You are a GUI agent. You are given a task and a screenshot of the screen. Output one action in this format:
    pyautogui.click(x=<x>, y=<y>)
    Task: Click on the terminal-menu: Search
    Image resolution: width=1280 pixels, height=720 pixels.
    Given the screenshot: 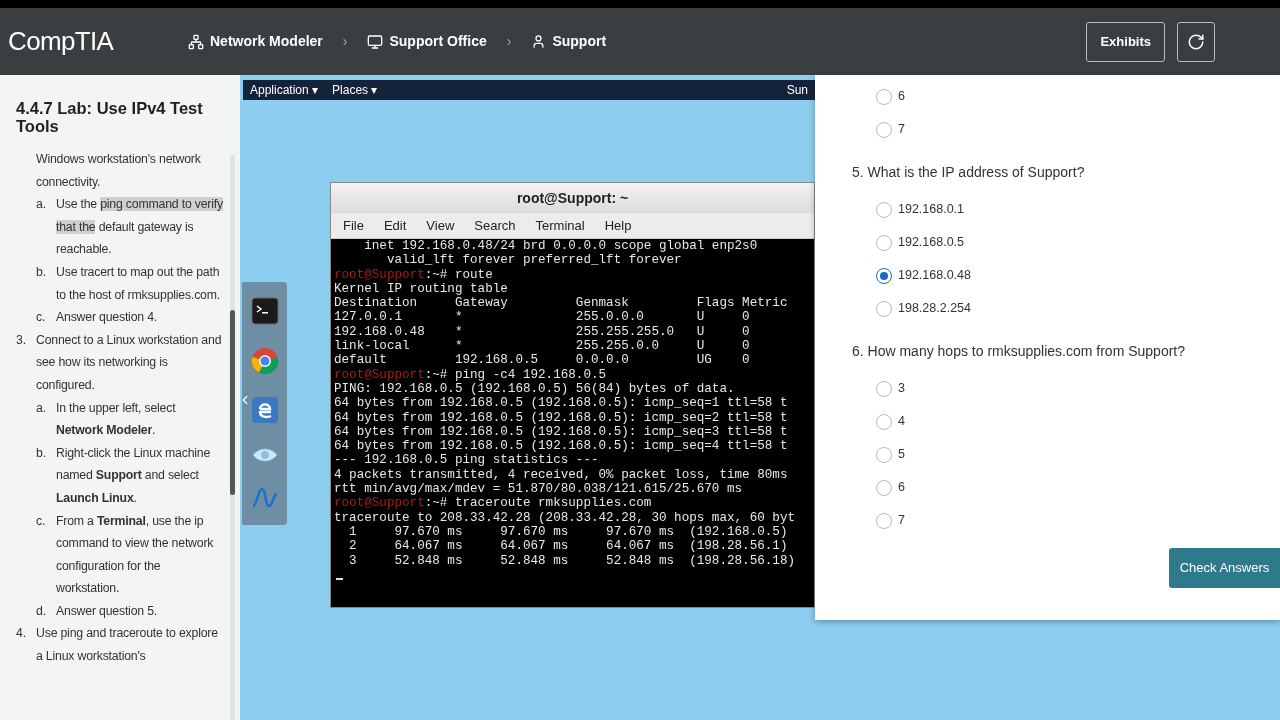 What is the action you would take?
    pyautogui.click(x=495, y=225)
    